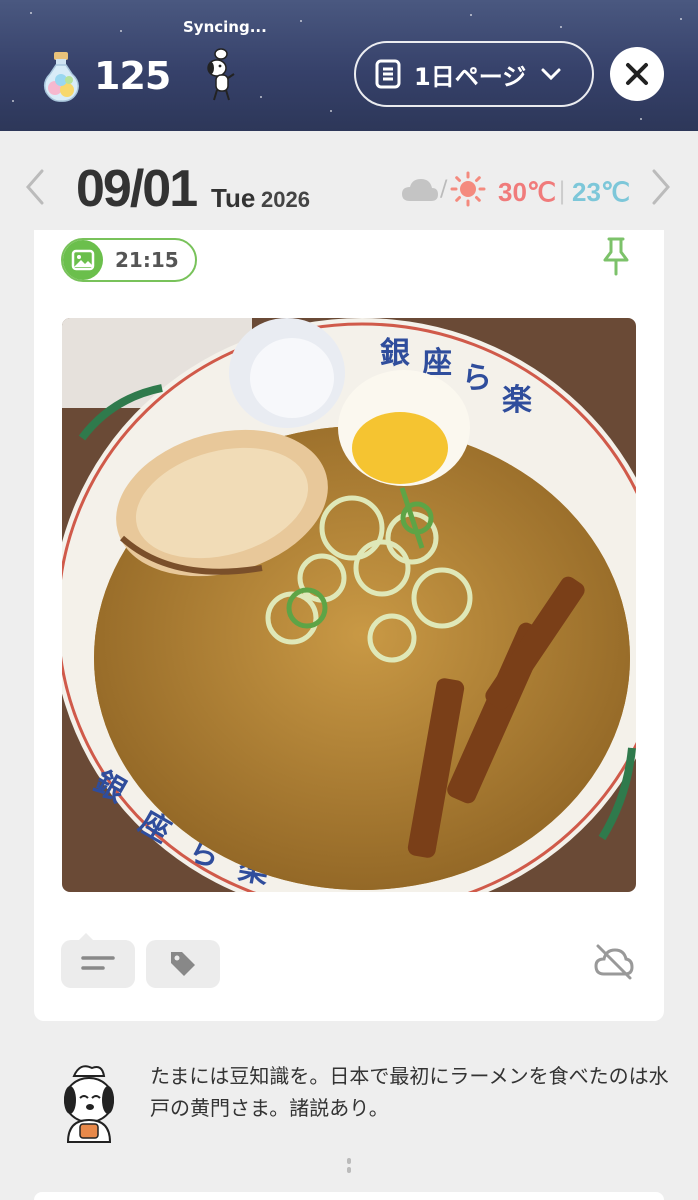  I want to click on note-icon, so click(98, 963).